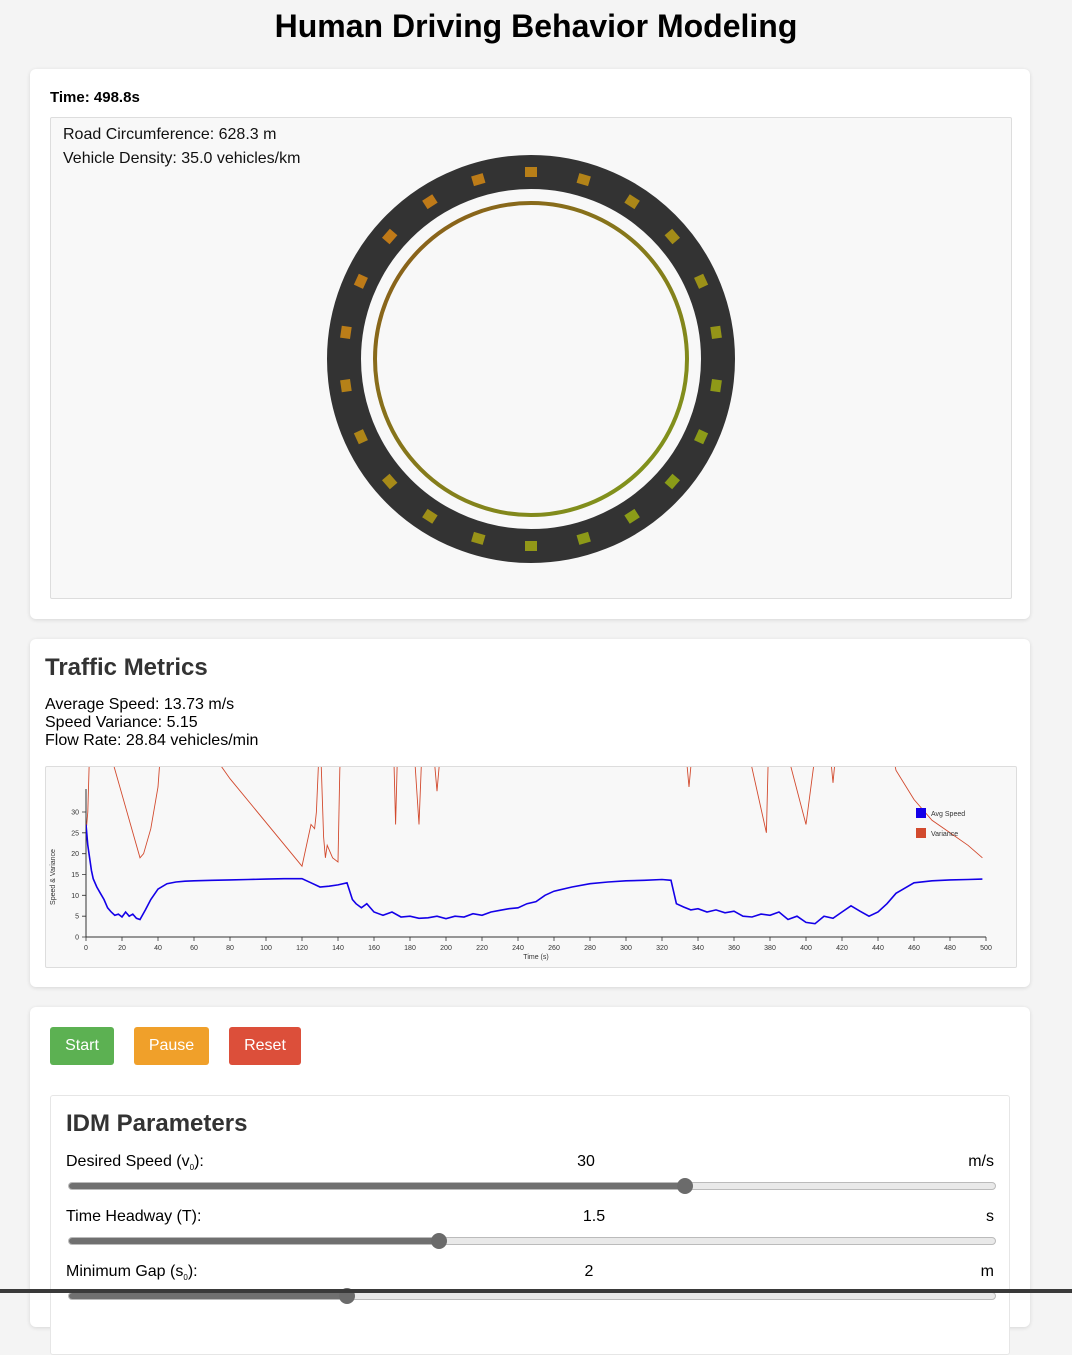 This screenshot has height=1355, width=1072. I want to click on x-tick-label: 0, so click(86, 948).